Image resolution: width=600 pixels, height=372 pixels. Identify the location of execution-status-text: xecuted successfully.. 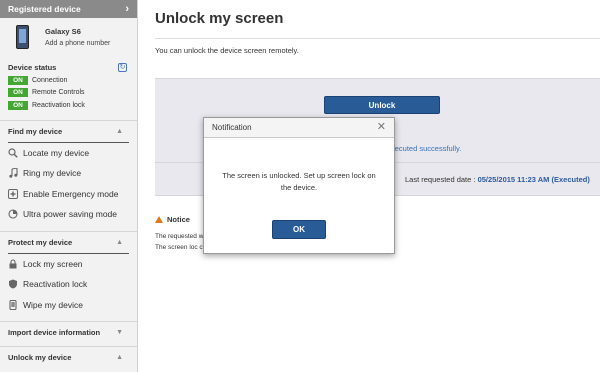
(426, 148).